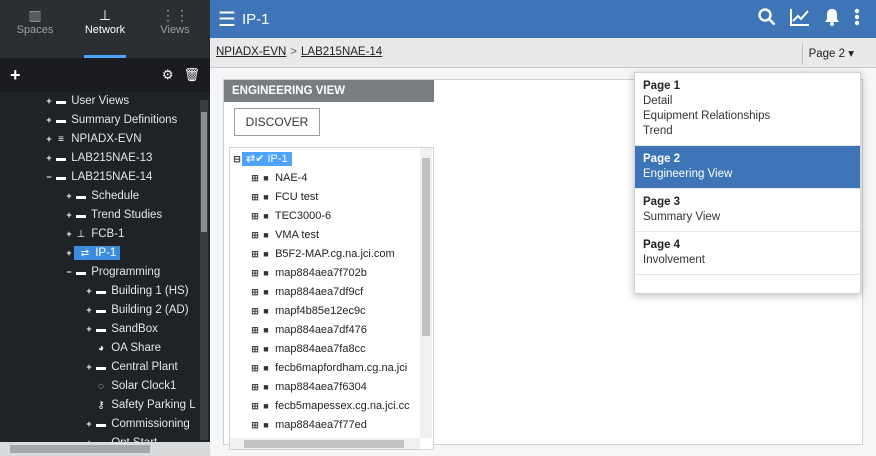  I want to click on bell-icon, so click(832, 19).